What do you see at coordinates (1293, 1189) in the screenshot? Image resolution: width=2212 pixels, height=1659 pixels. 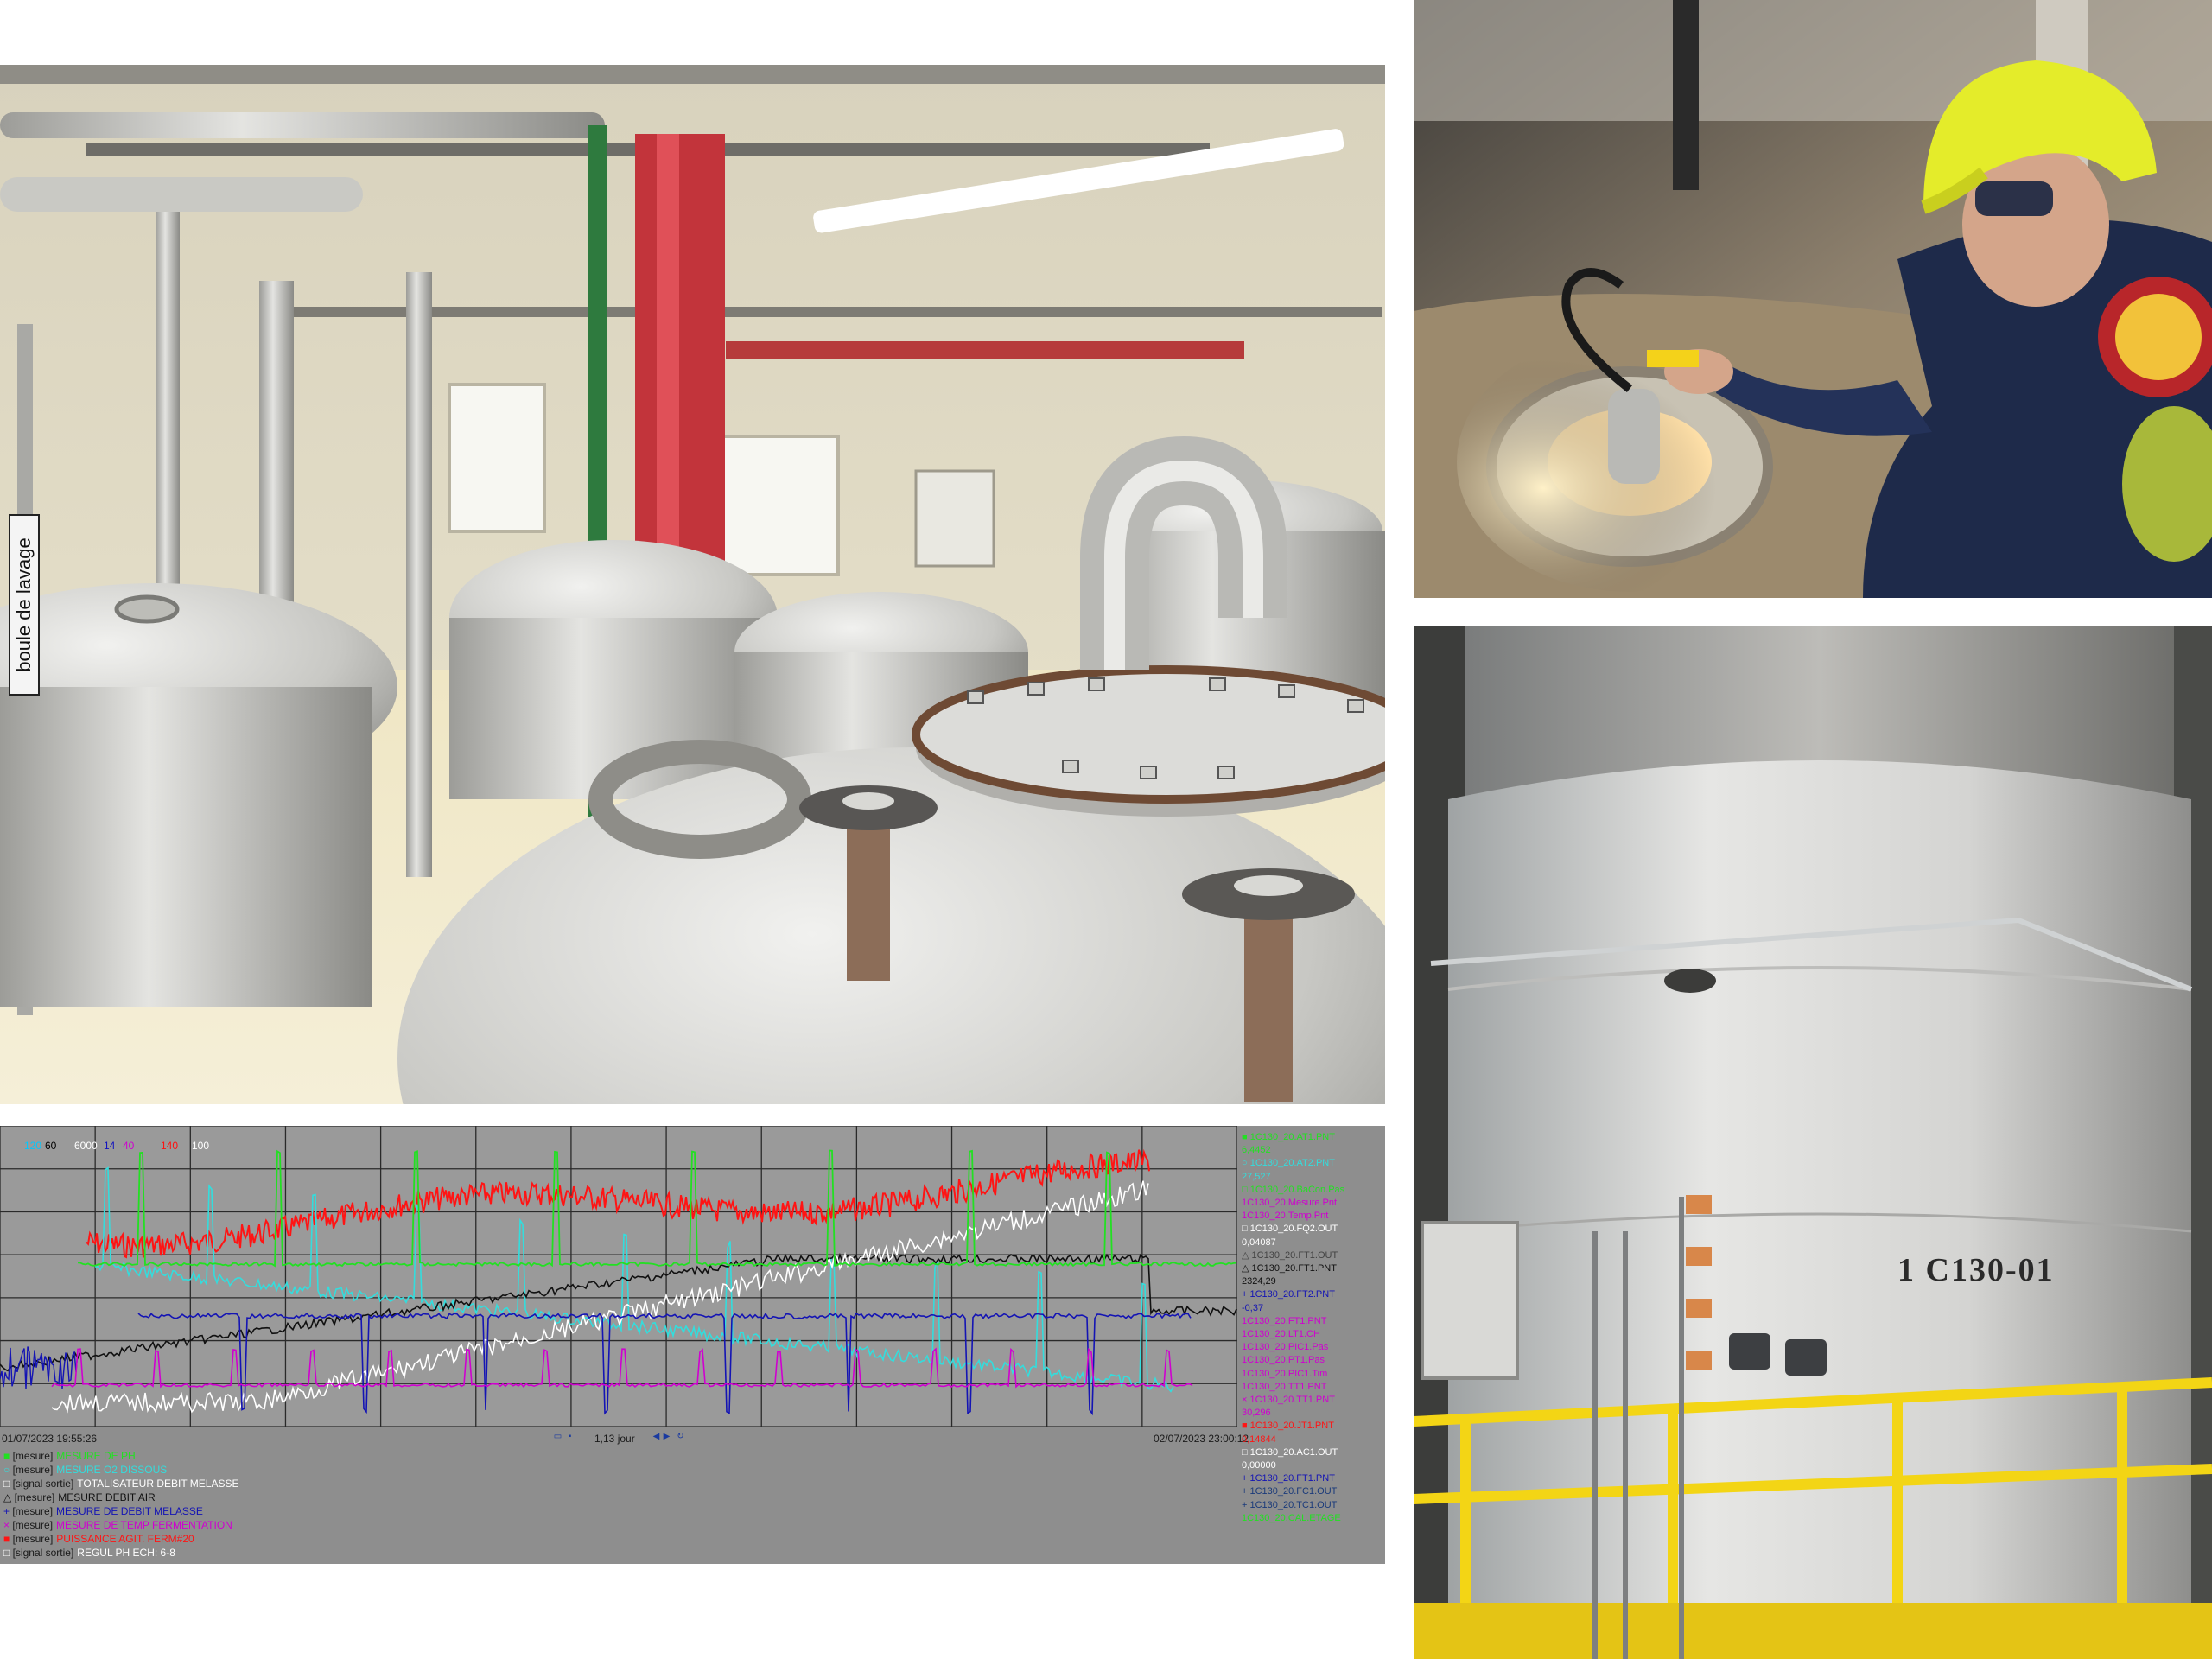 I see `tag-list-item: □ 1C130_20.BaCon.Pas` at bounding box center [1293, 1189].